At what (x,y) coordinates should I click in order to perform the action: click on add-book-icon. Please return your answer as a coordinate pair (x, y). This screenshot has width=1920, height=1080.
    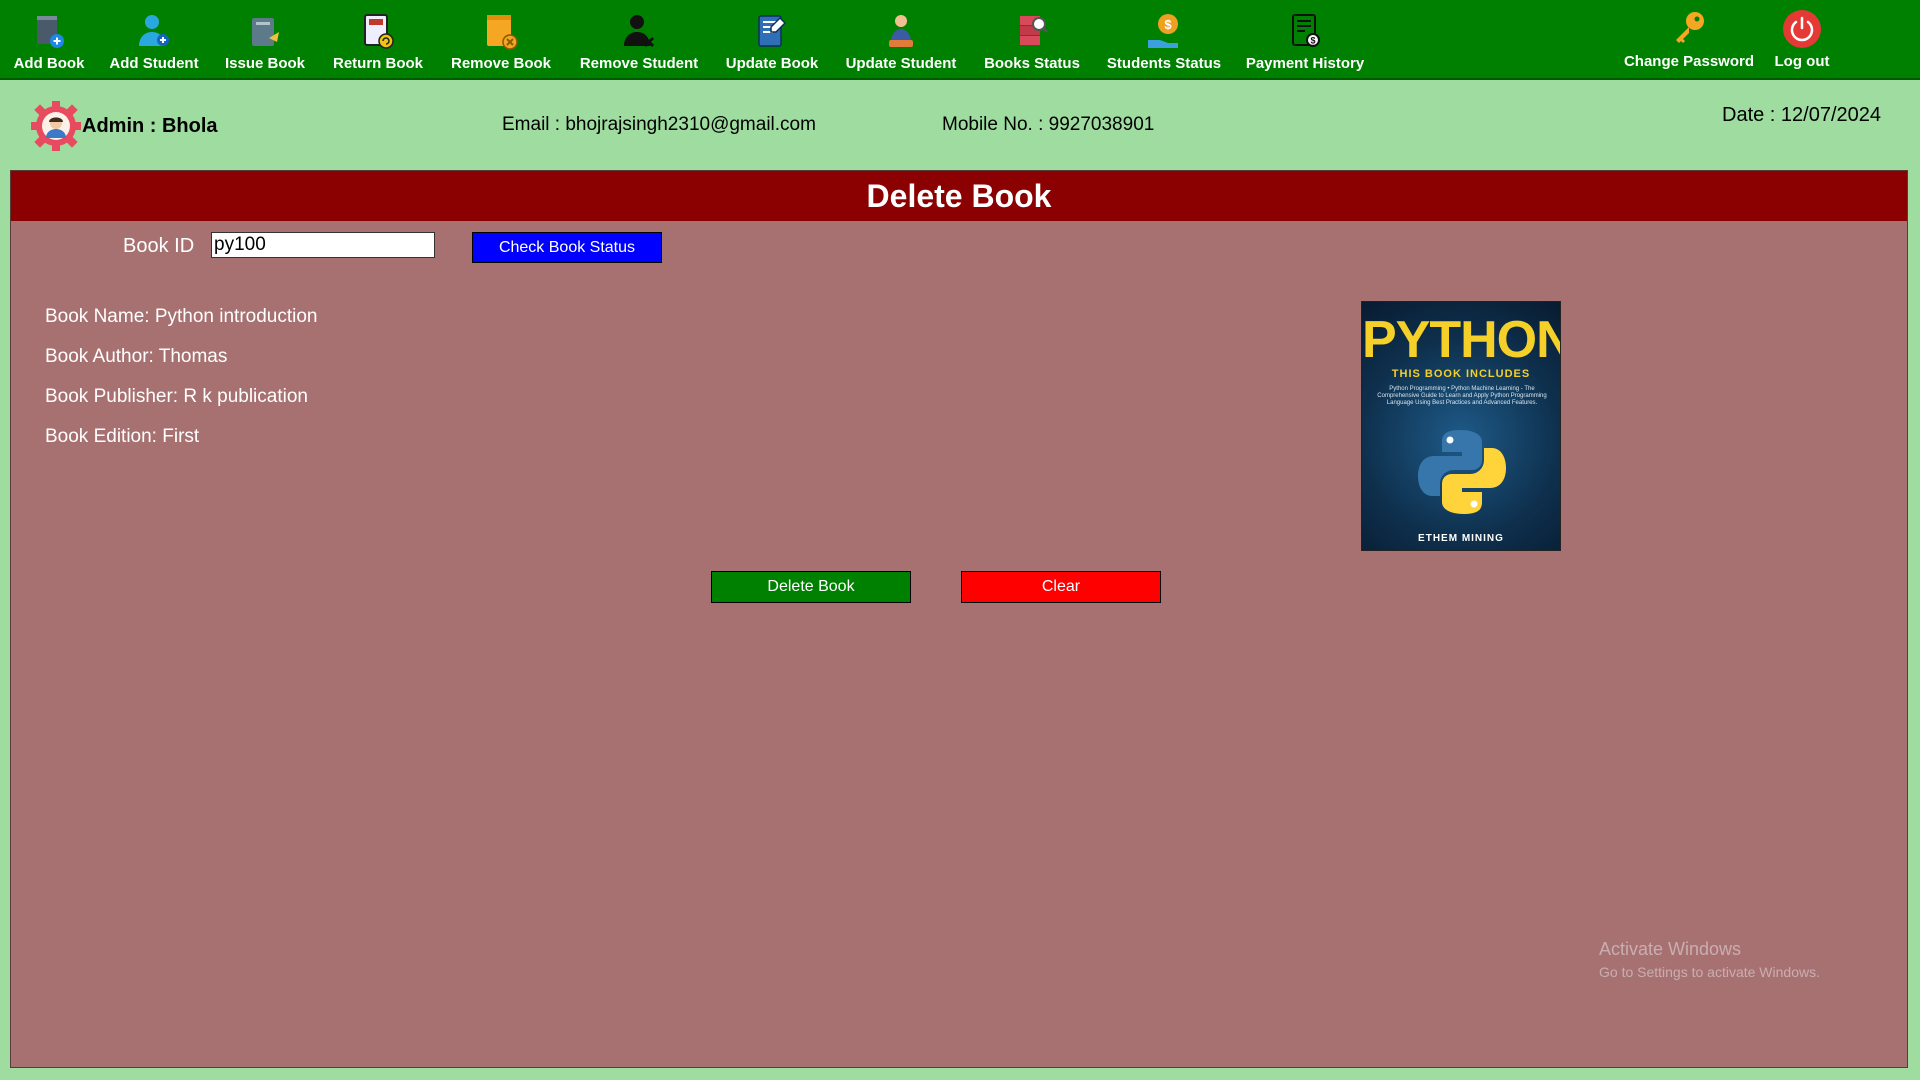
    Looking at the image, I should click on (49, 31).